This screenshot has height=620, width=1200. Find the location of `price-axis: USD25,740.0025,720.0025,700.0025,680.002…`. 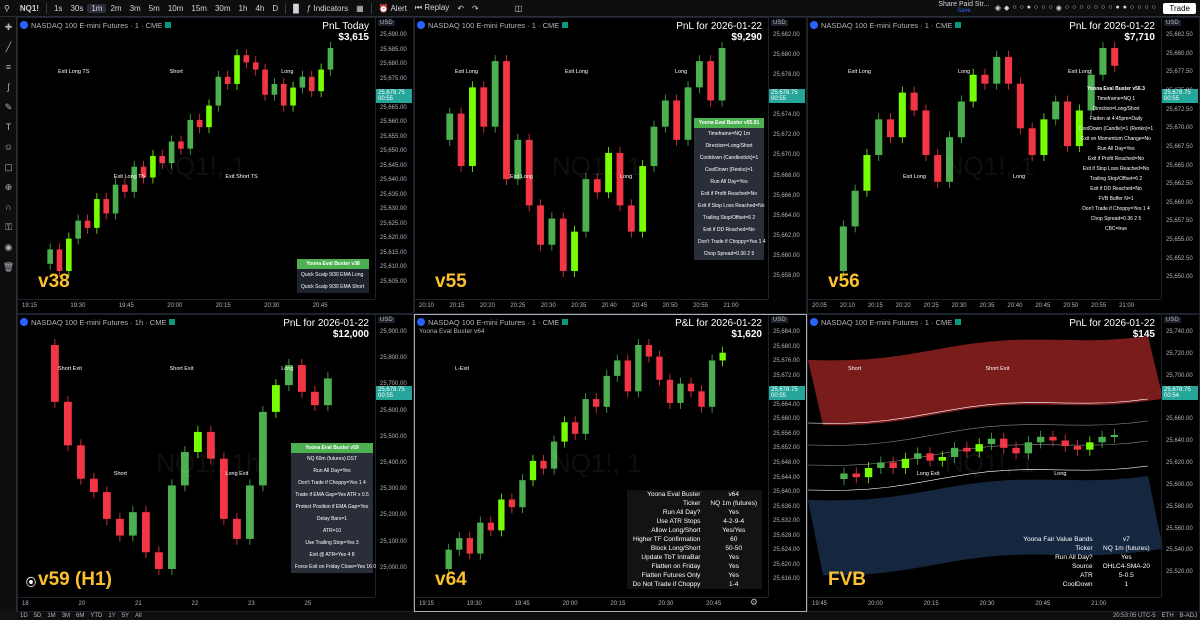

price-axis: USD25,740.0025,720.0025,700.0025,680.002… is located at coordinates (1180, 456).